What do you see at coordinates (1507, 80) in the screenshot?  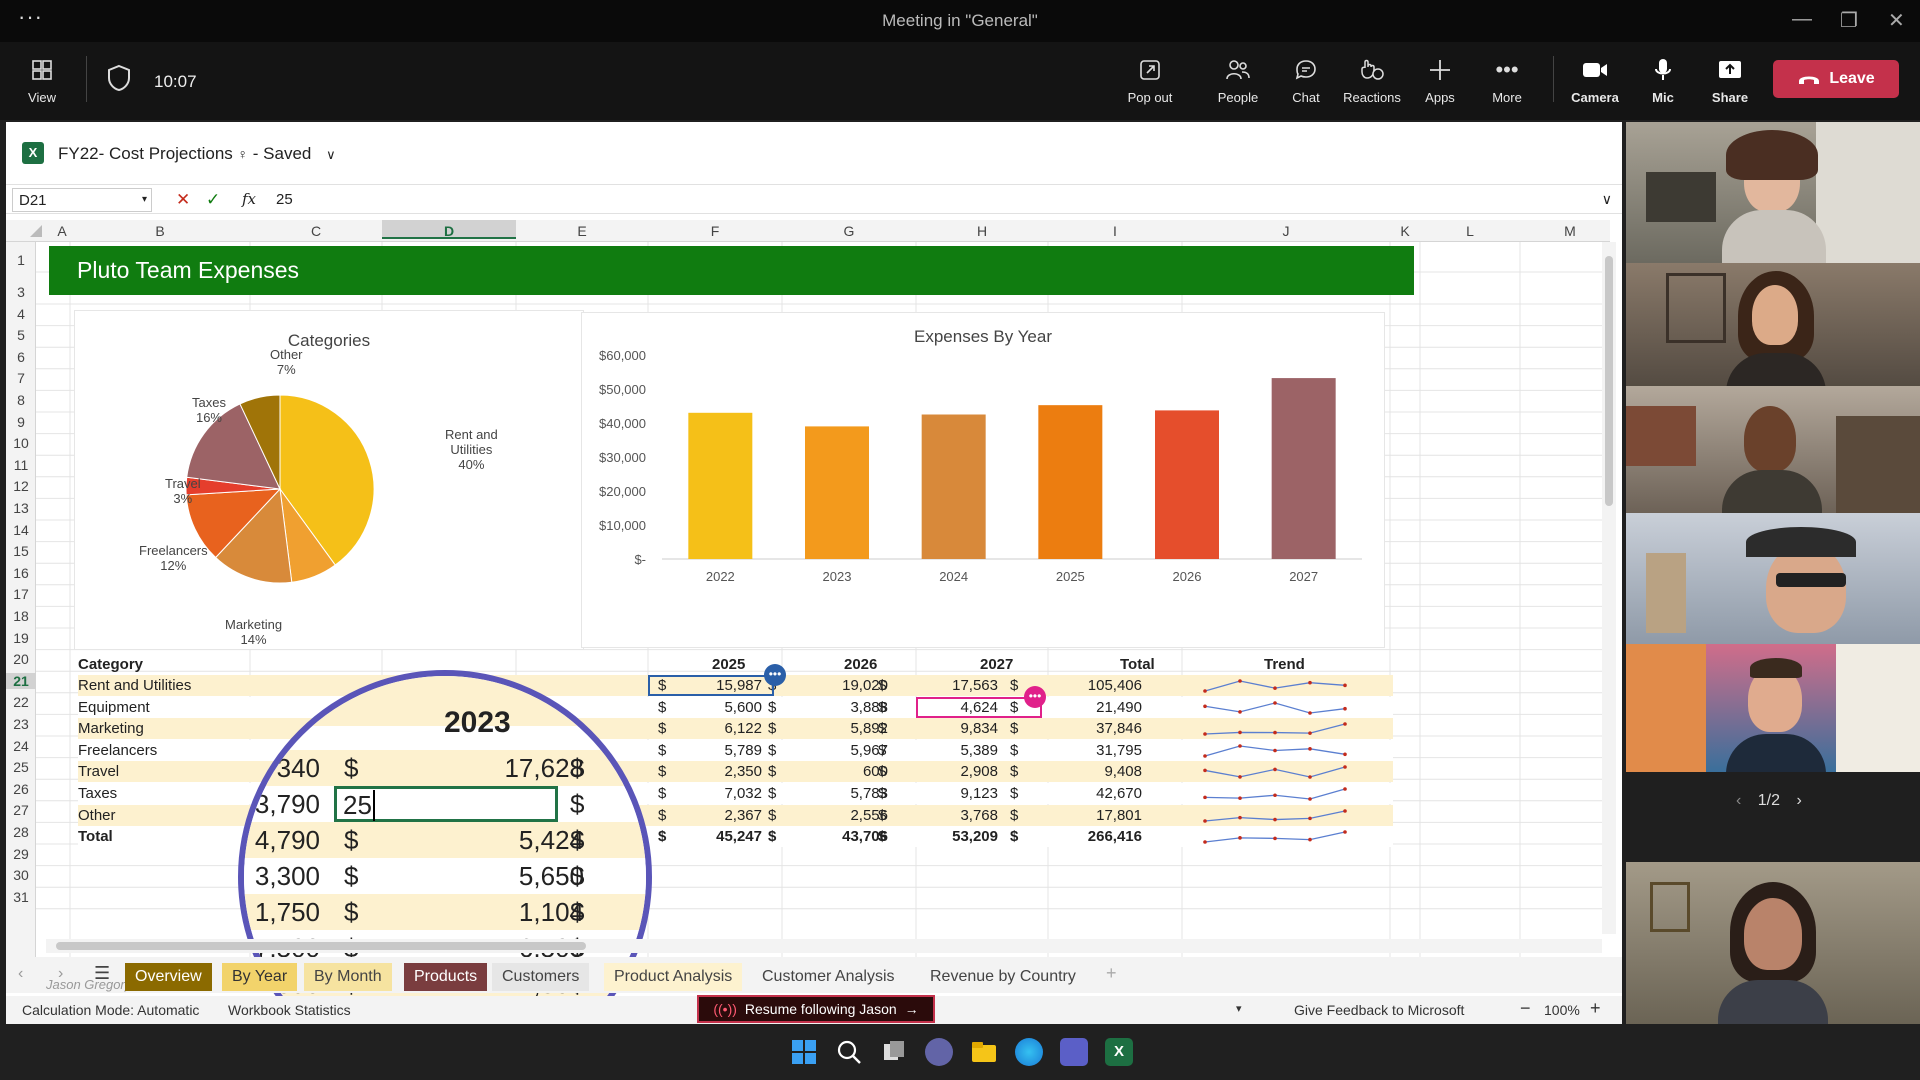 I see `more-button: ••• More` at bounding box center [1507, 80].